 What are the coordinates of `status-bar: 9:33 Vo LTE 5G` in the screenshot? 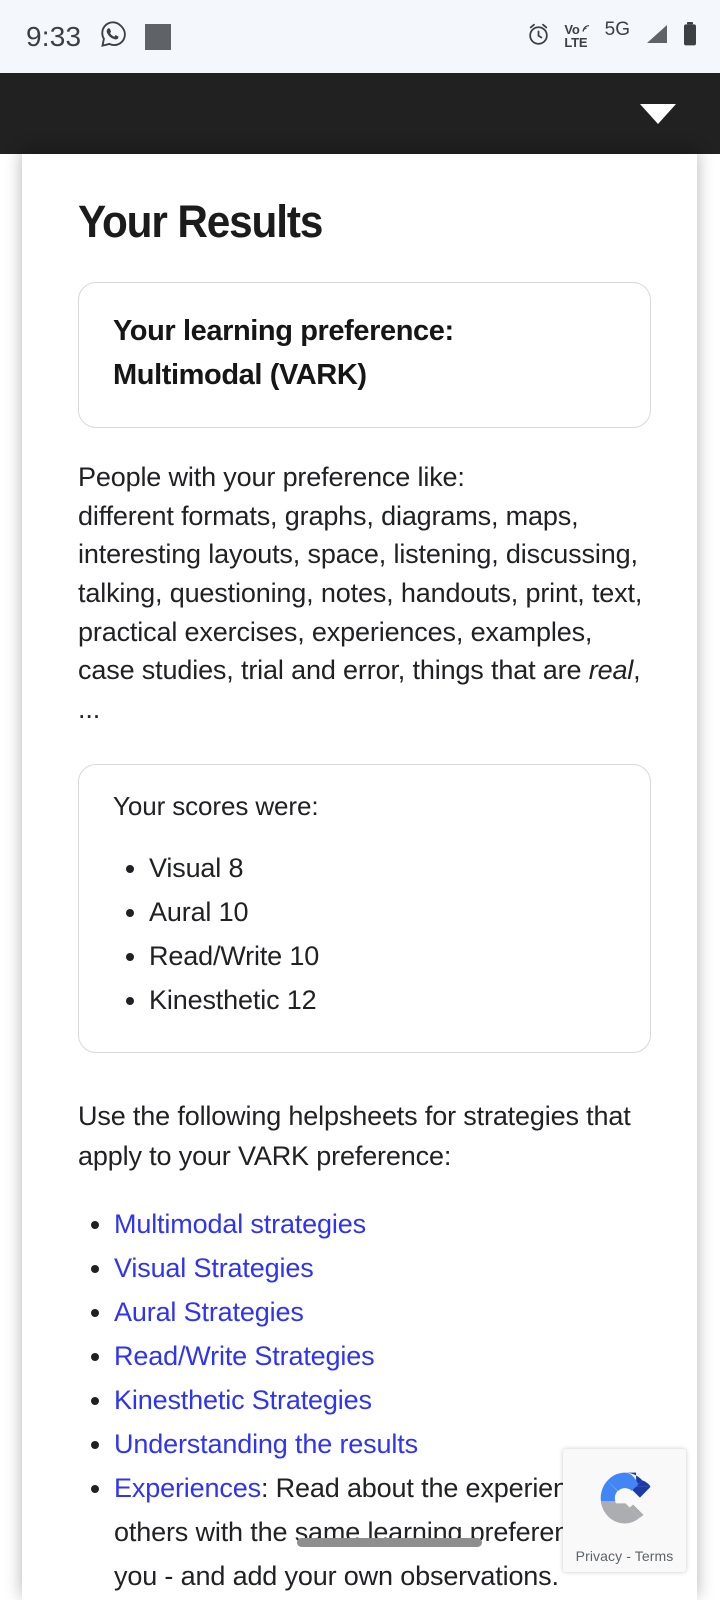 It's located at (360, 36).